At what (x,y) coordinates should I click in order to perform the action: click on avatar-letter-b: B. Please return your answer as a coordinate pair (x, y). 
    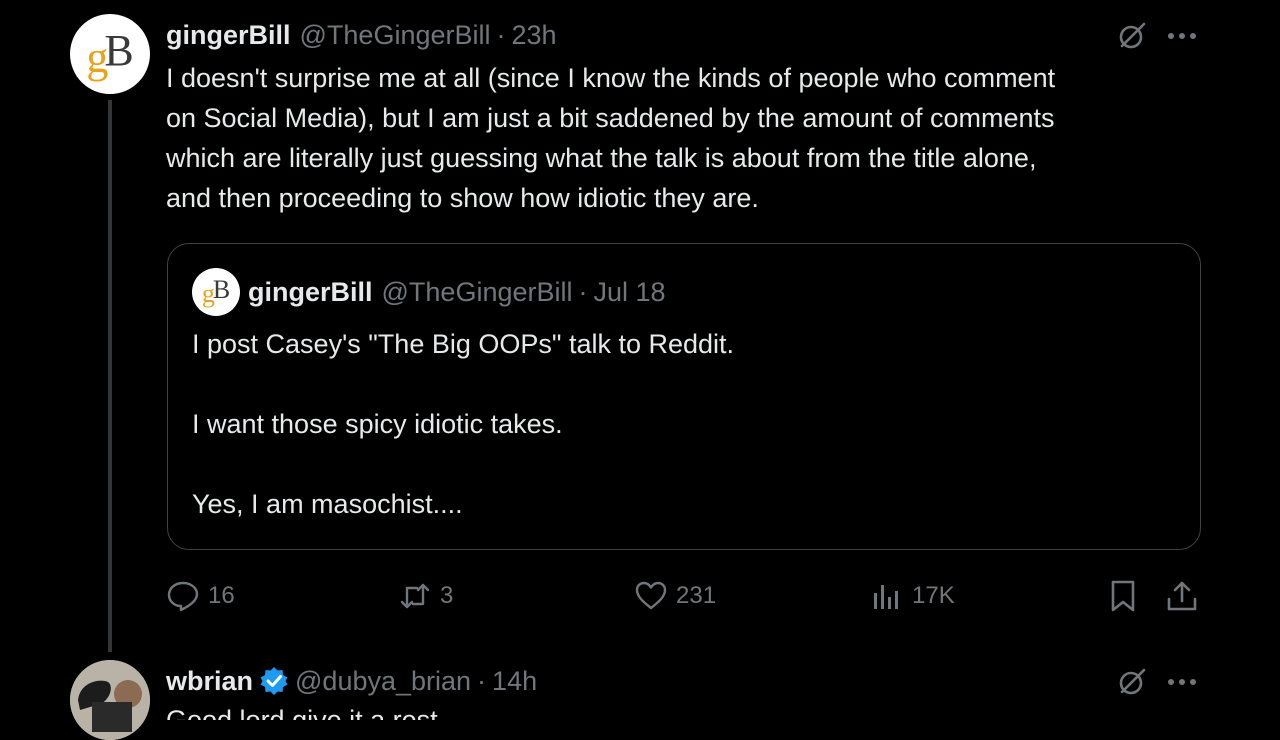
    Looking at the image, I should click on (119, 50).